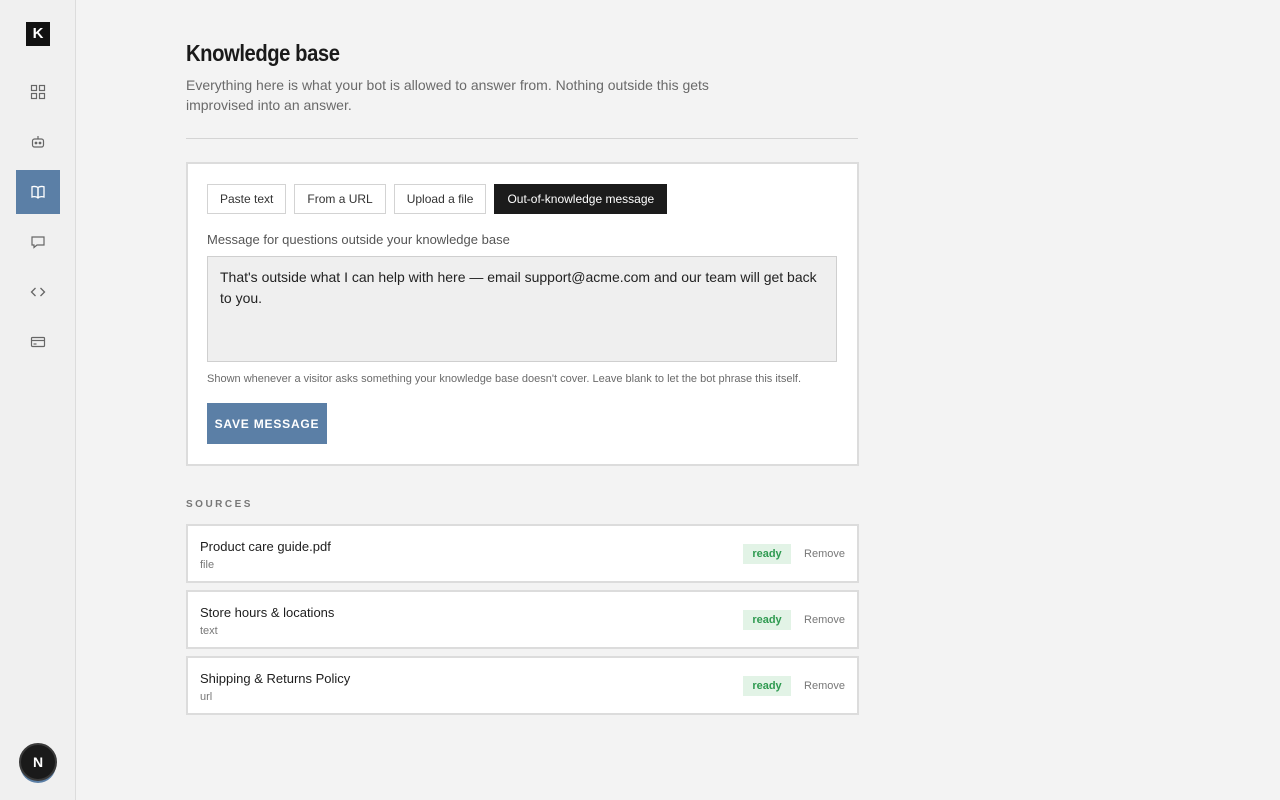 The height and width of the screenshot is (800, 1280). What do you see at coordinates (38, 400) in the screenshot?
I see `sidebar: K N` at bounding box center [38, 400].